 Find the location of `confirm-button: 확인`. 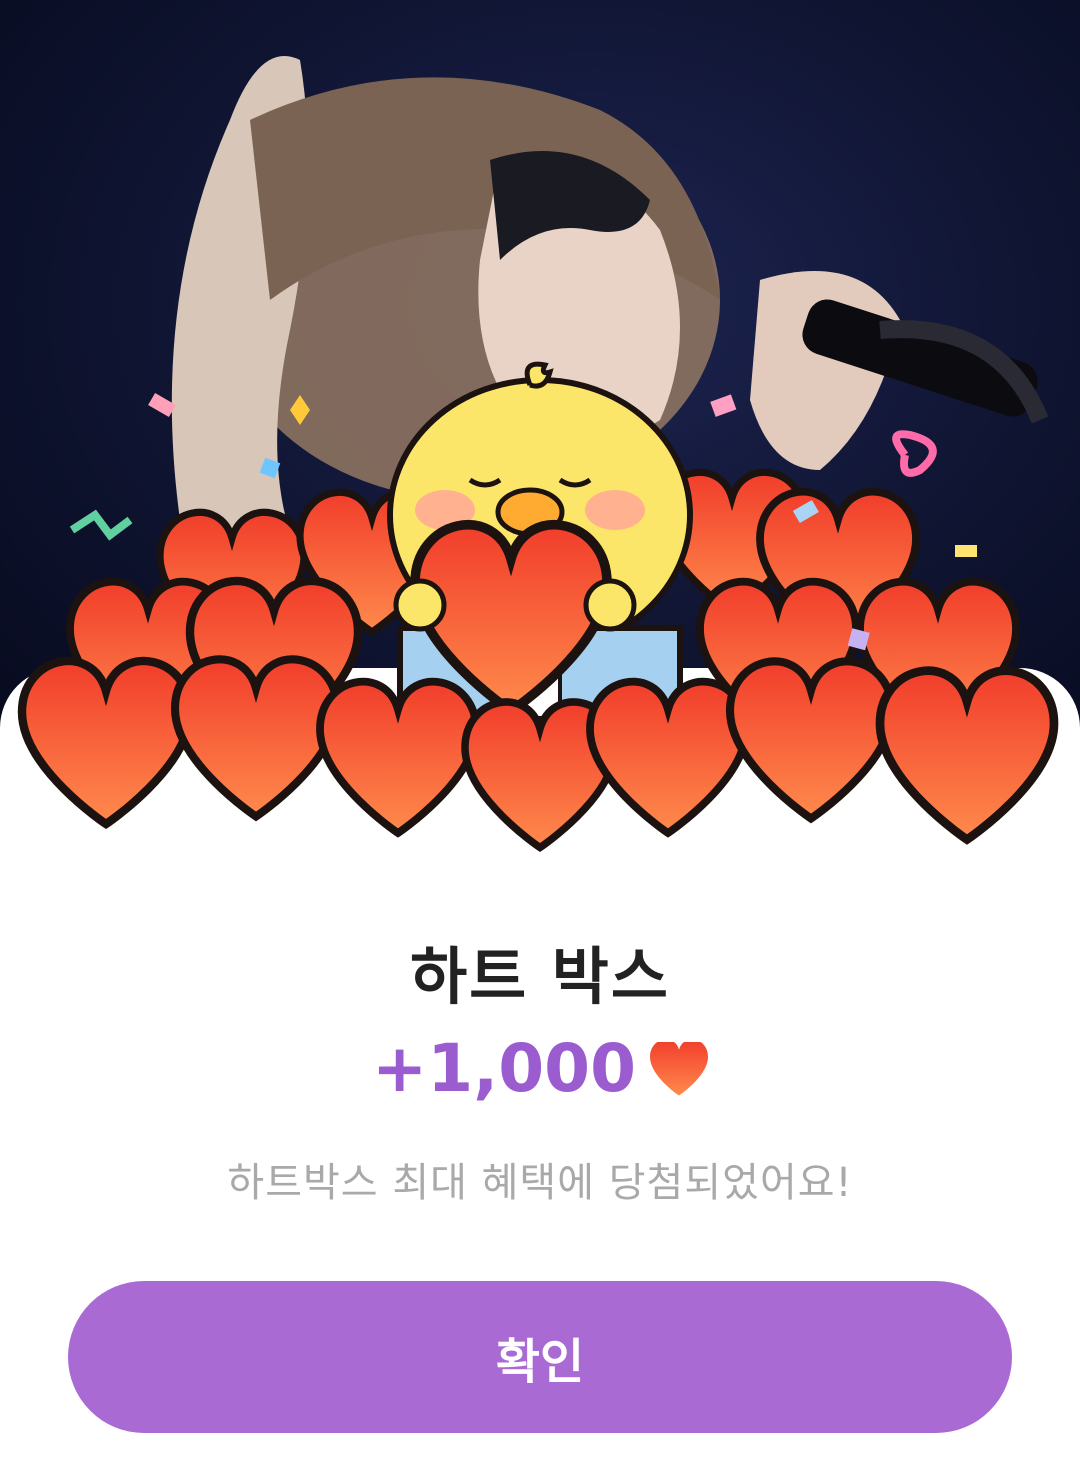

confirm-button: 확인 is located at coordinates (540, 1357).